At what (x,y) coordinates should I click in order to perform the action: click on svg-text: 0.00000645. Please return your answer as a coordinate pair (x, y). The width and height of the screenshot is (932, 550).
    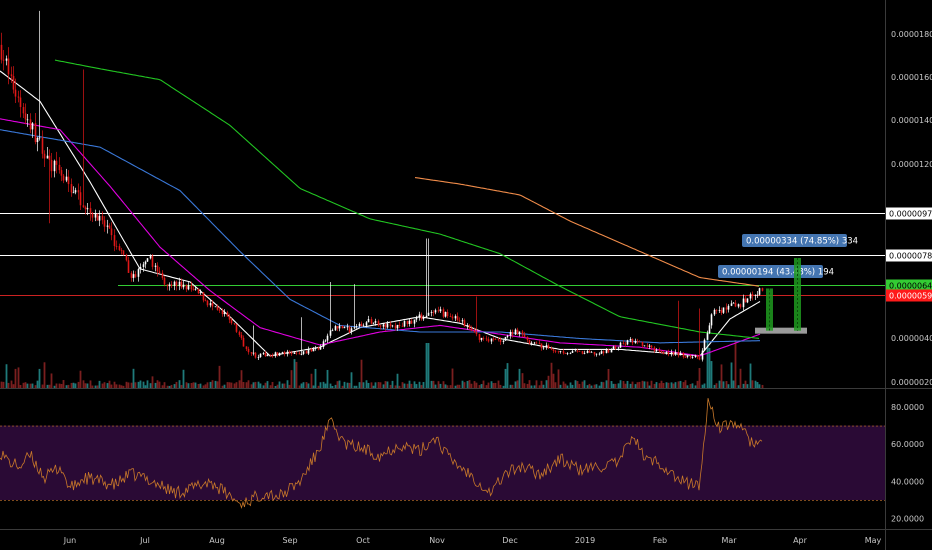
    Looking at the image, I should click on (910, 286).